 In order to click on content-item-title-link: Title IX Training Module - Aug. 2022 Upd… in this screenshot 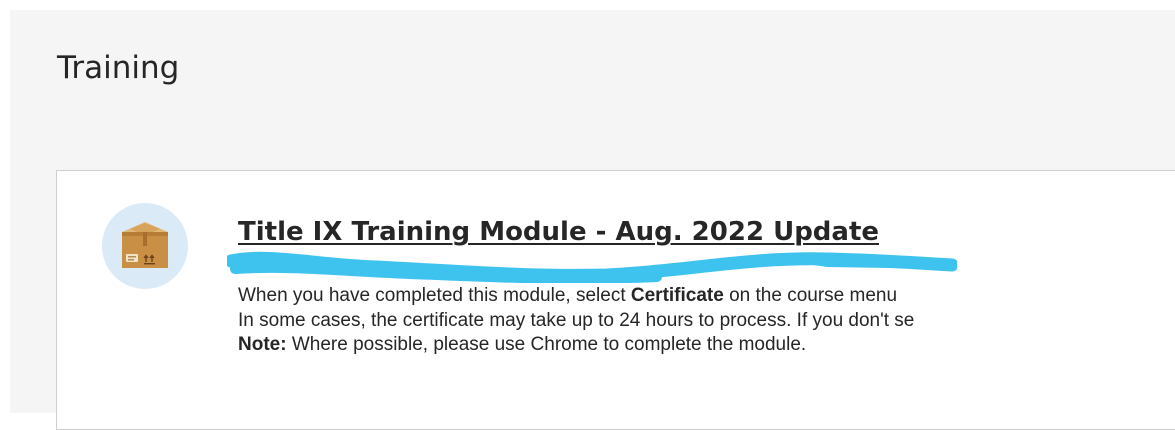, I will do `click(558, 232)`.